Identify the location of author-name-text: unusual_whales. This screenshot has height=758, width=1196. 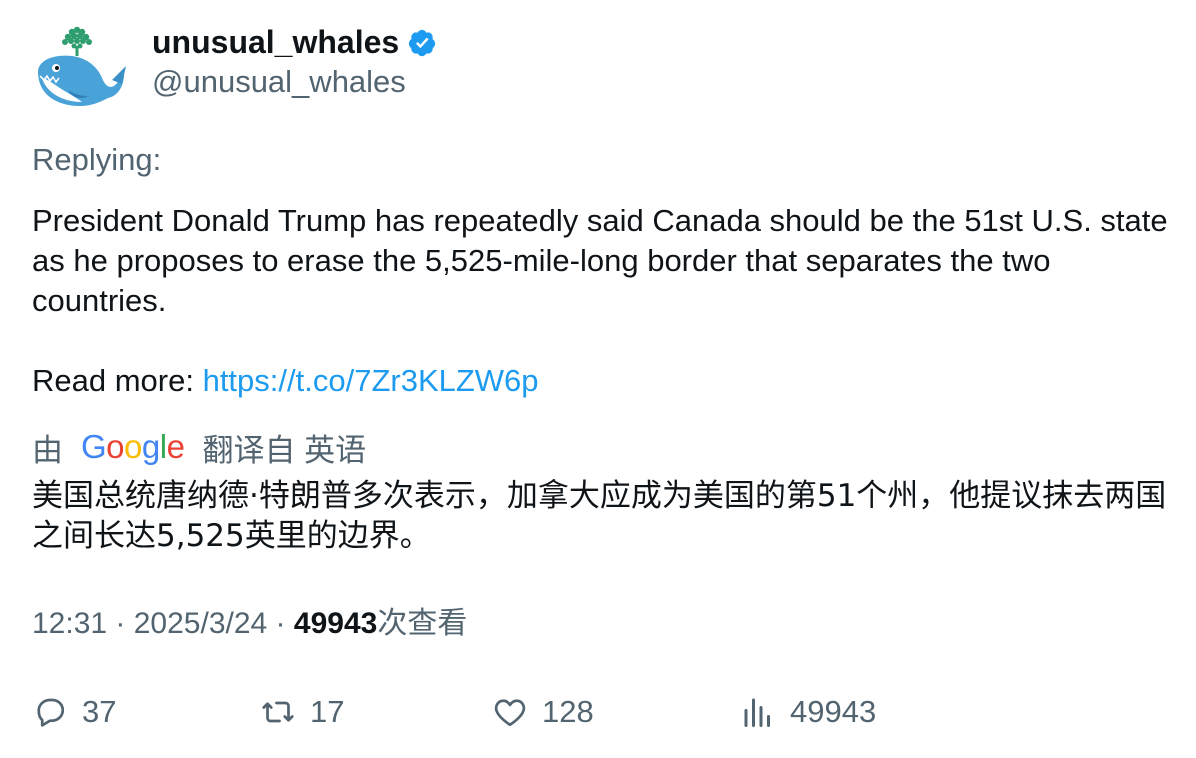
(275, 42).